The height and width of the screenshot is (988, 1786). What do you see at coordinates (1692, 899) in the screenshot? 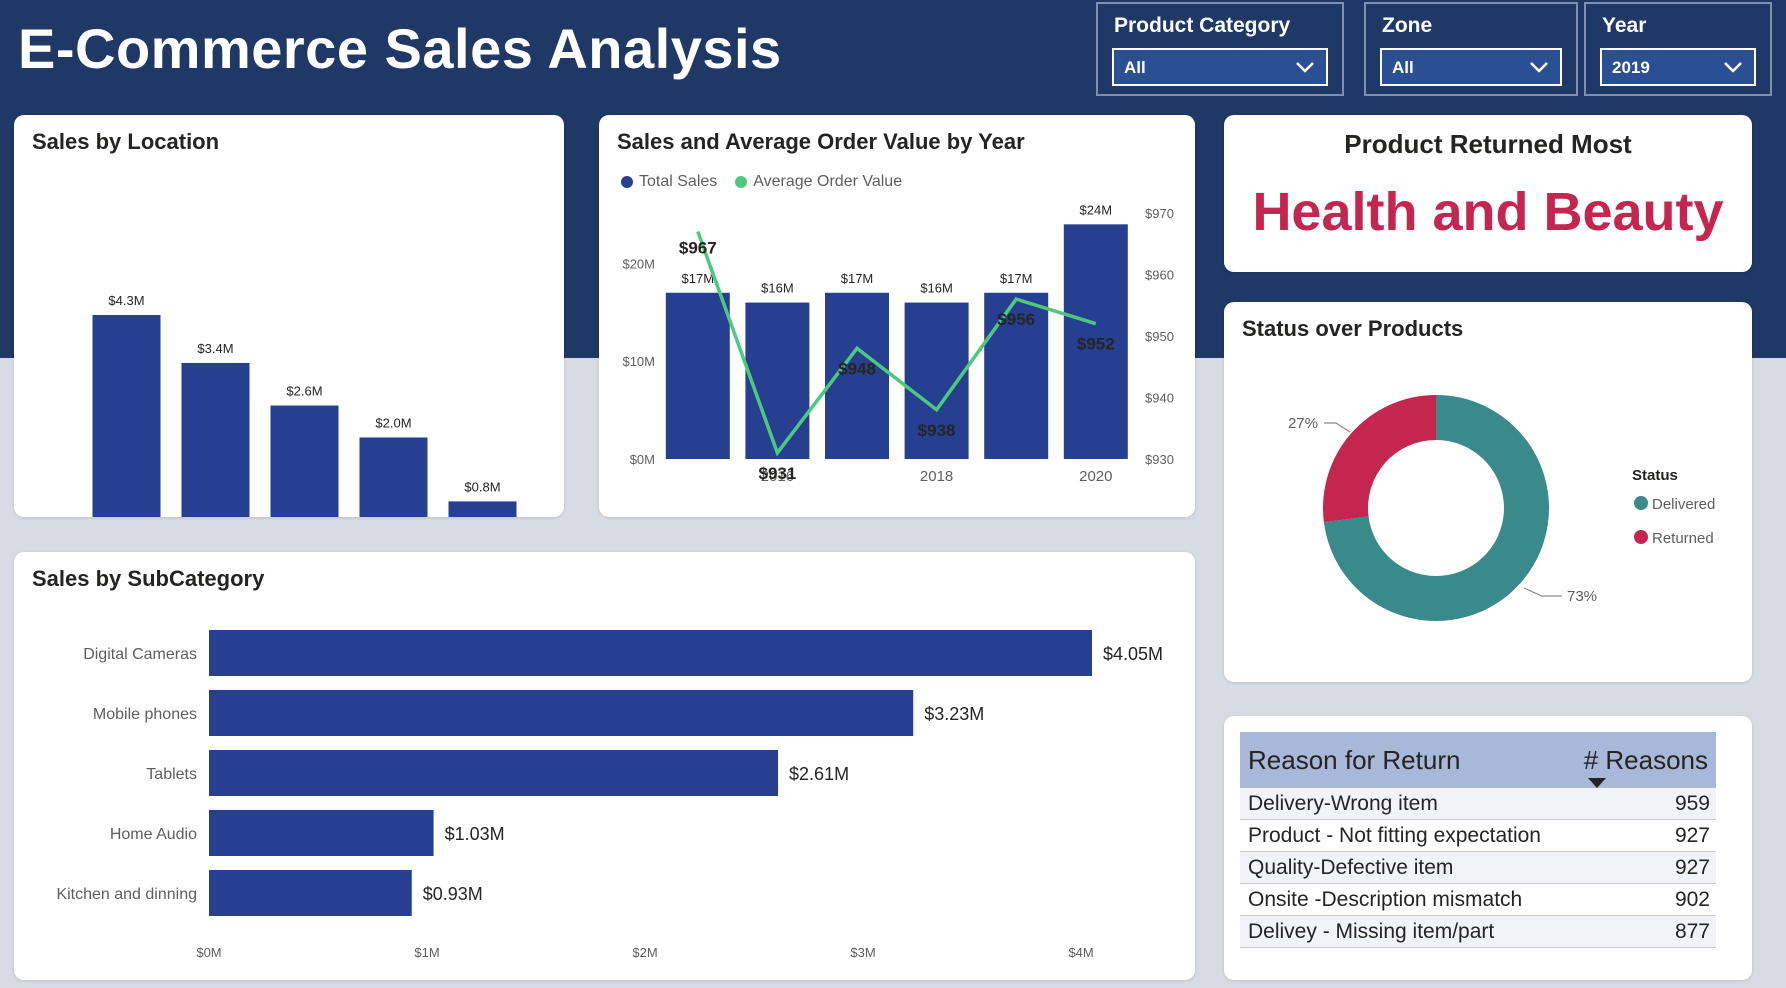
I see `count-cell: 902` at bounding box center [1692, 899].